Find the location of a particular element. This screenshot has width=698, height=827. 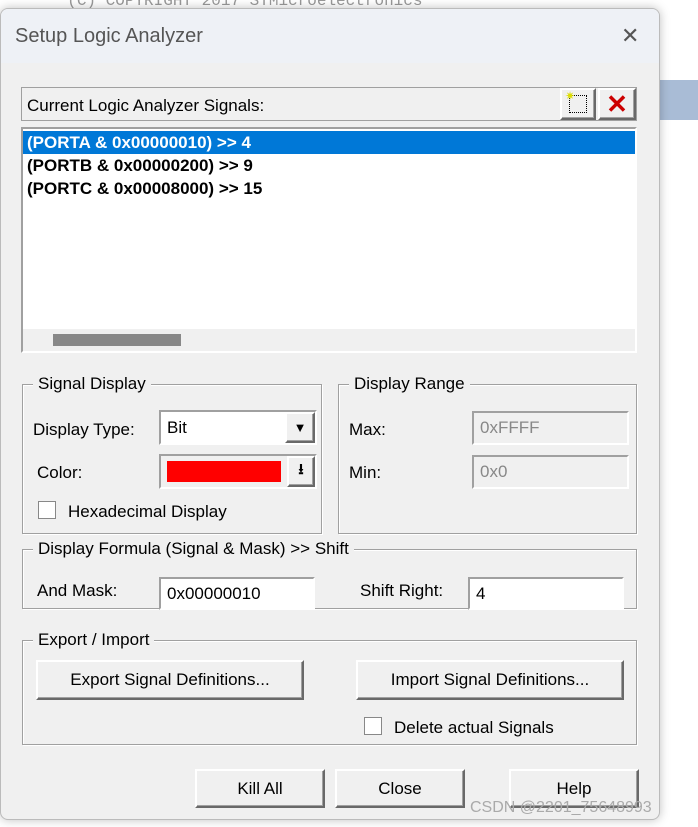

background-panel is located at coordinates (676, 100).